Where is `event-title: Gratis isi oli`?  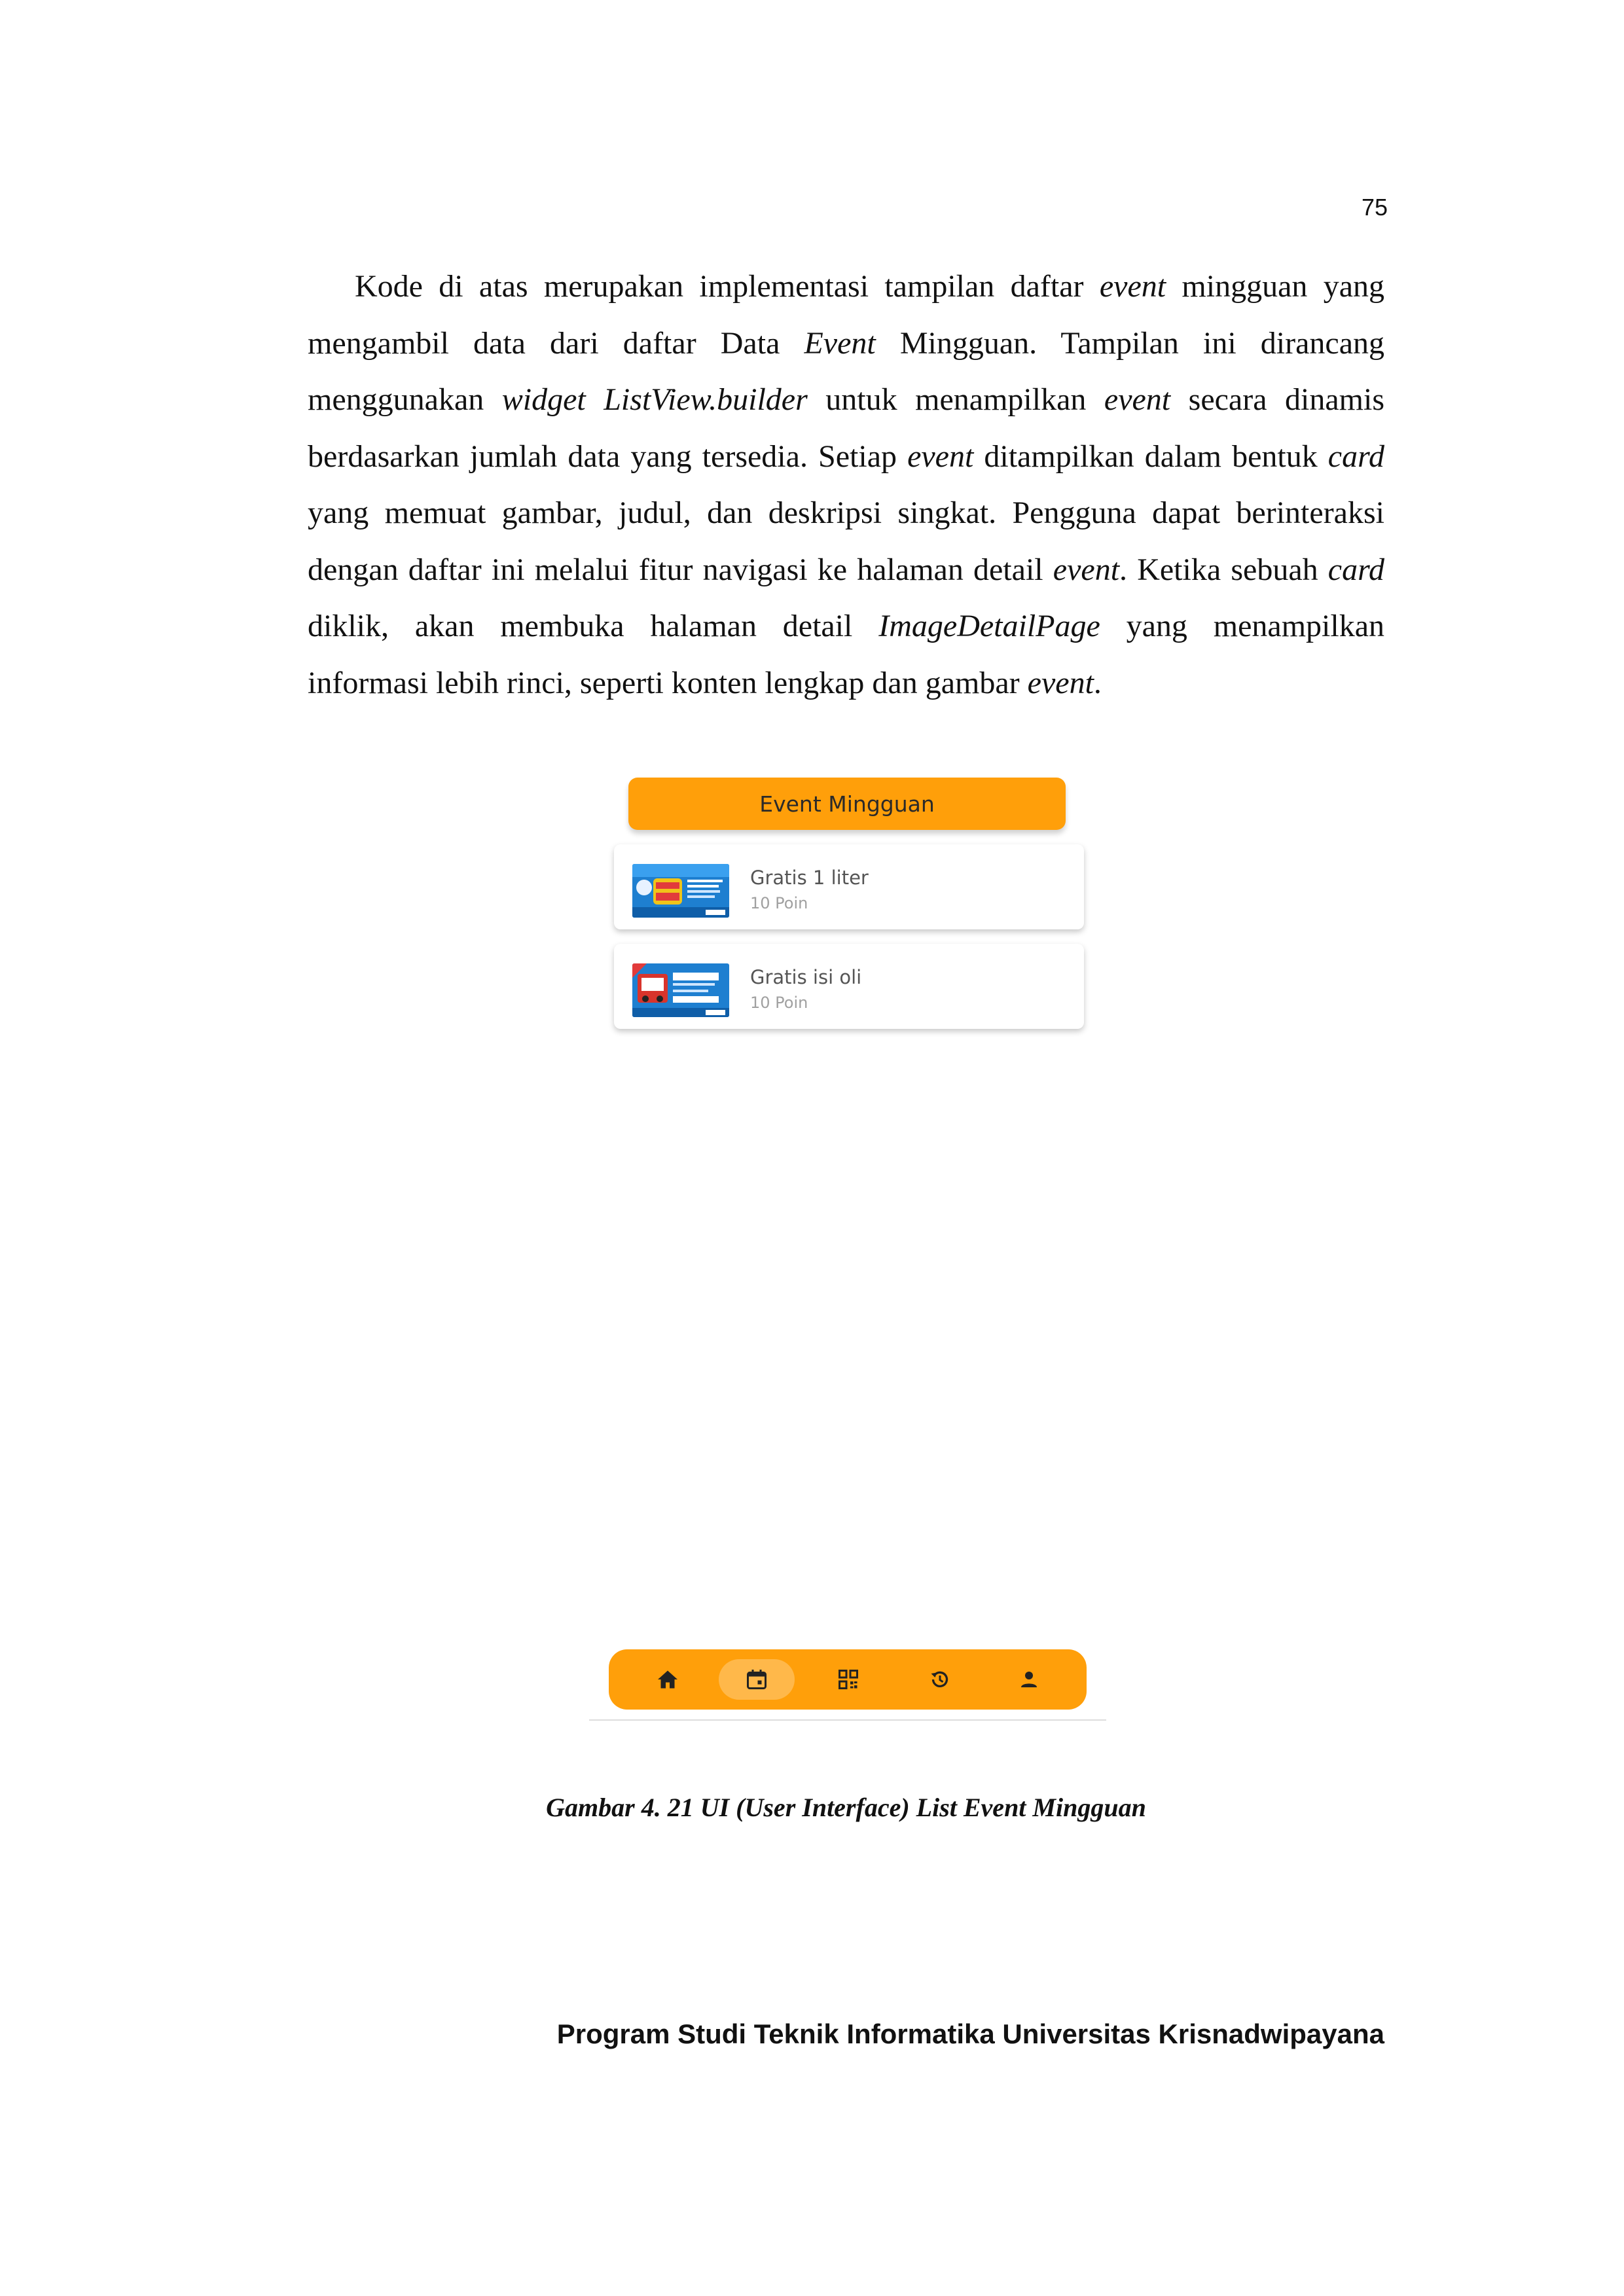
event-title: Gratis isi oli is located at coordinates (806, 977).